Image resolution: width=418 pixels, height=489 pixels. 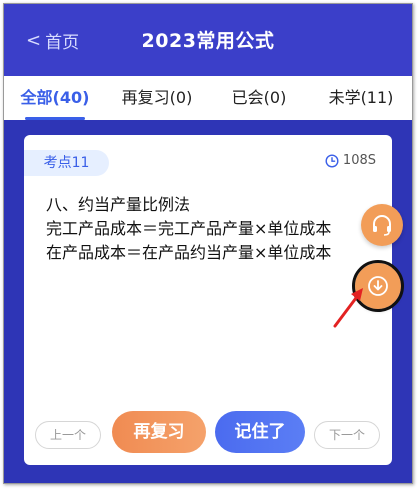 What do you see at coordinates (189, 252) in the screenshot?
I see `formula-line: 在产品成本＝在产品约当产量×单位成本` at bounding box center [189, 252].